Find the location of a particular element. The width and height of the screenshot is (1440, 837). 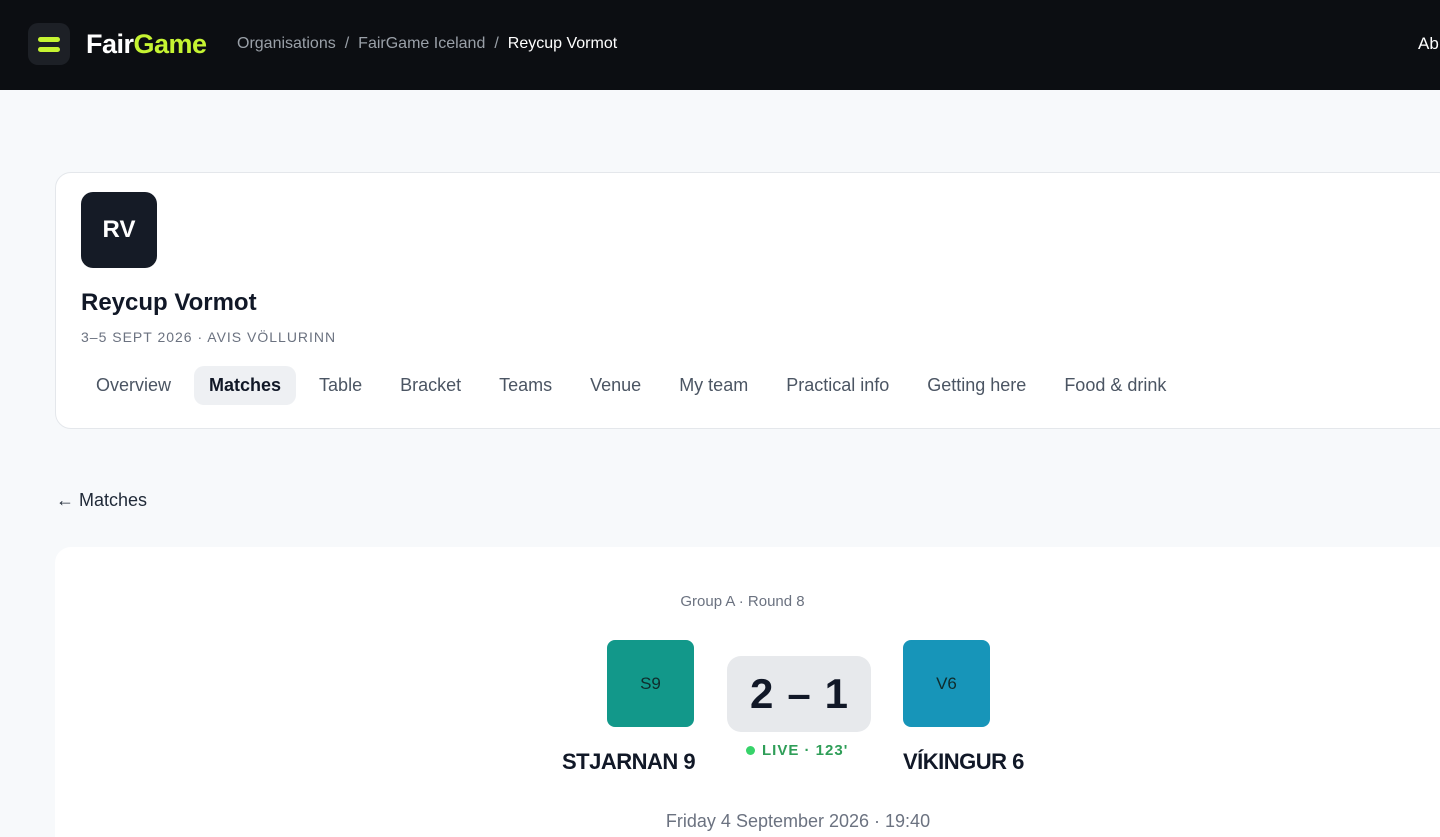

topbar-right-link: Ab is located at coordinates (1428, 44).